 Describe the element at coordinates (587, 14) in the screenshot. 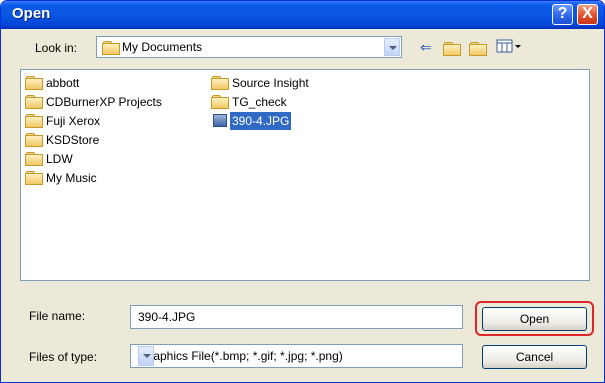

I see `close-button: X` at that location.